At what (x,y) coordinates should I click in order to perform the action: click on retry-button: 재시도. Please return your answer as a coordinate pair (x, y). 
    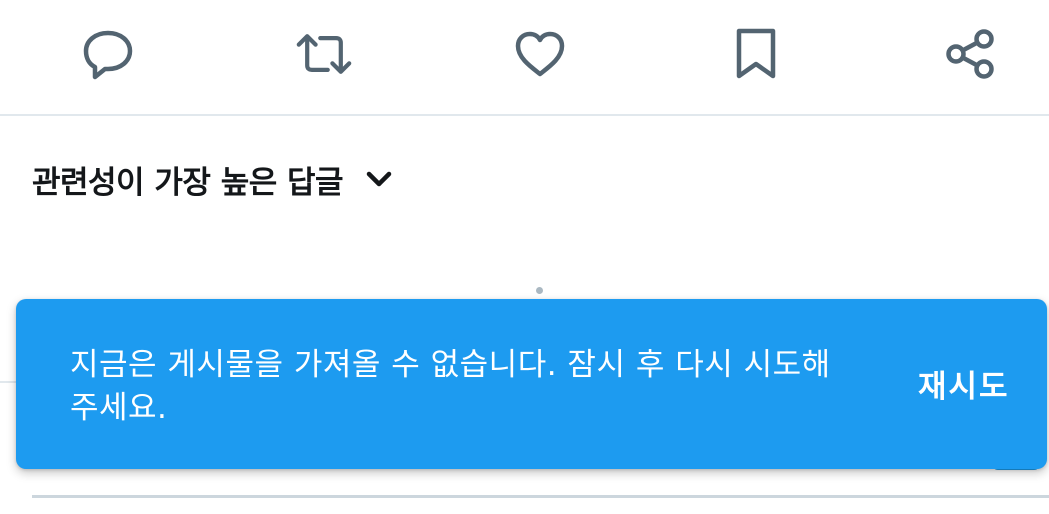
    Looking at the image, I should click on (964, 383).